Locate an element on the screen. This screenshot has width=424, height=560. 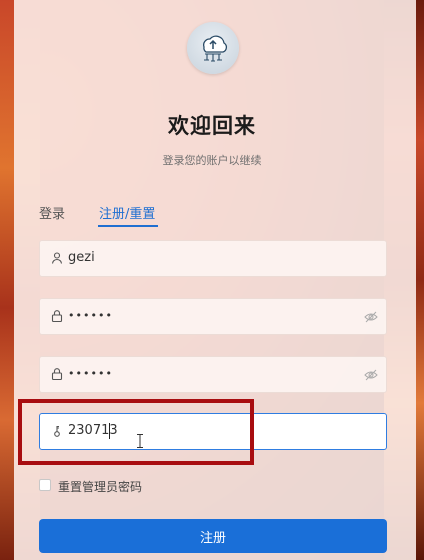
password-field: •••••• is located at coordinates (213, 316).